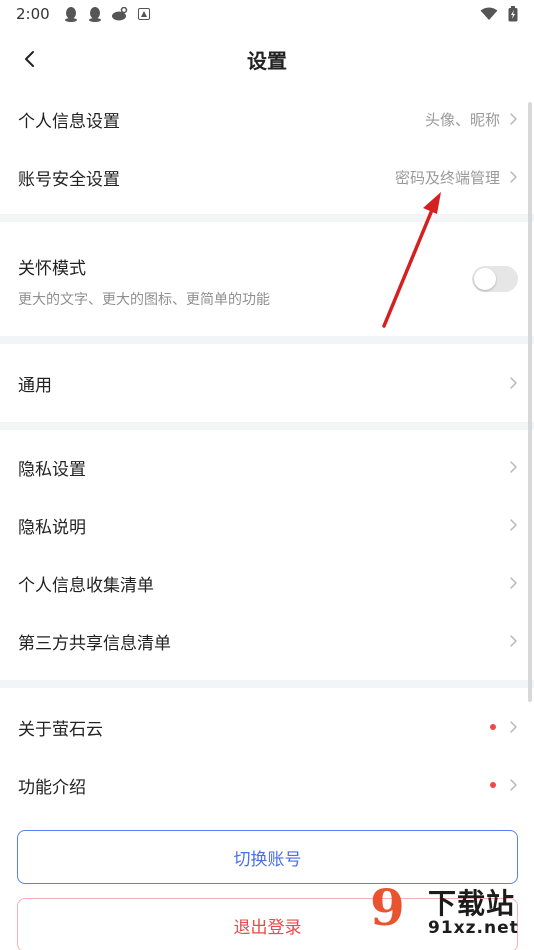  Describe the element at coordinates (485, 279) in the screenshot. I see `toggle-knob` at that location.